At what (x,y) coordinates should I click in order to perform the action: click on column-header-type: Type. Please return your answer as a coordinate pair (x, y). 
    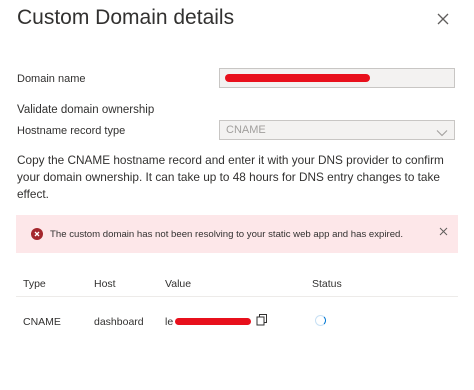
    Looking at the image, I should click on (51, 284).